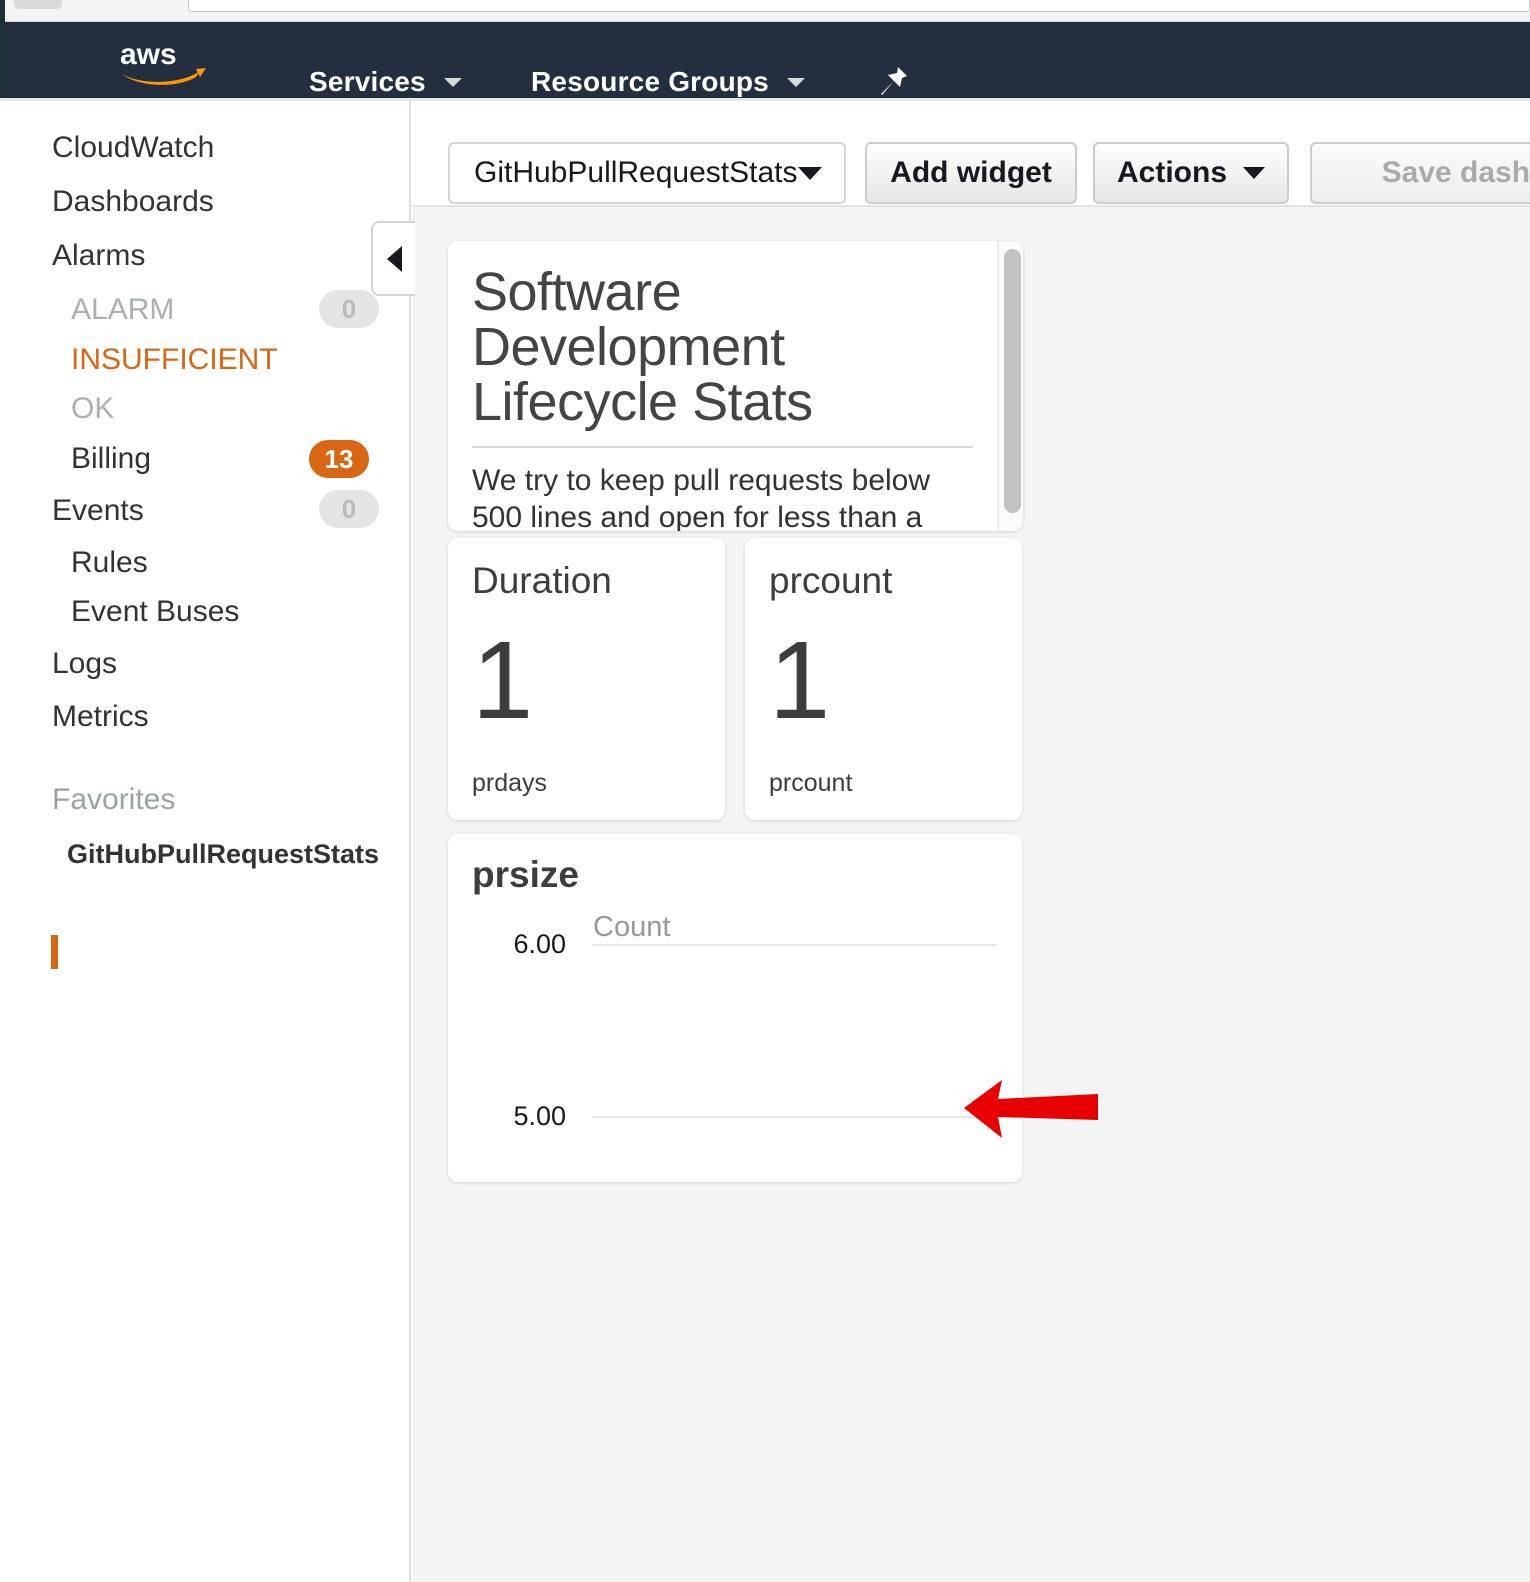  I want to click on sidebar-favorites-heading: Favorites, so click(114, 799).